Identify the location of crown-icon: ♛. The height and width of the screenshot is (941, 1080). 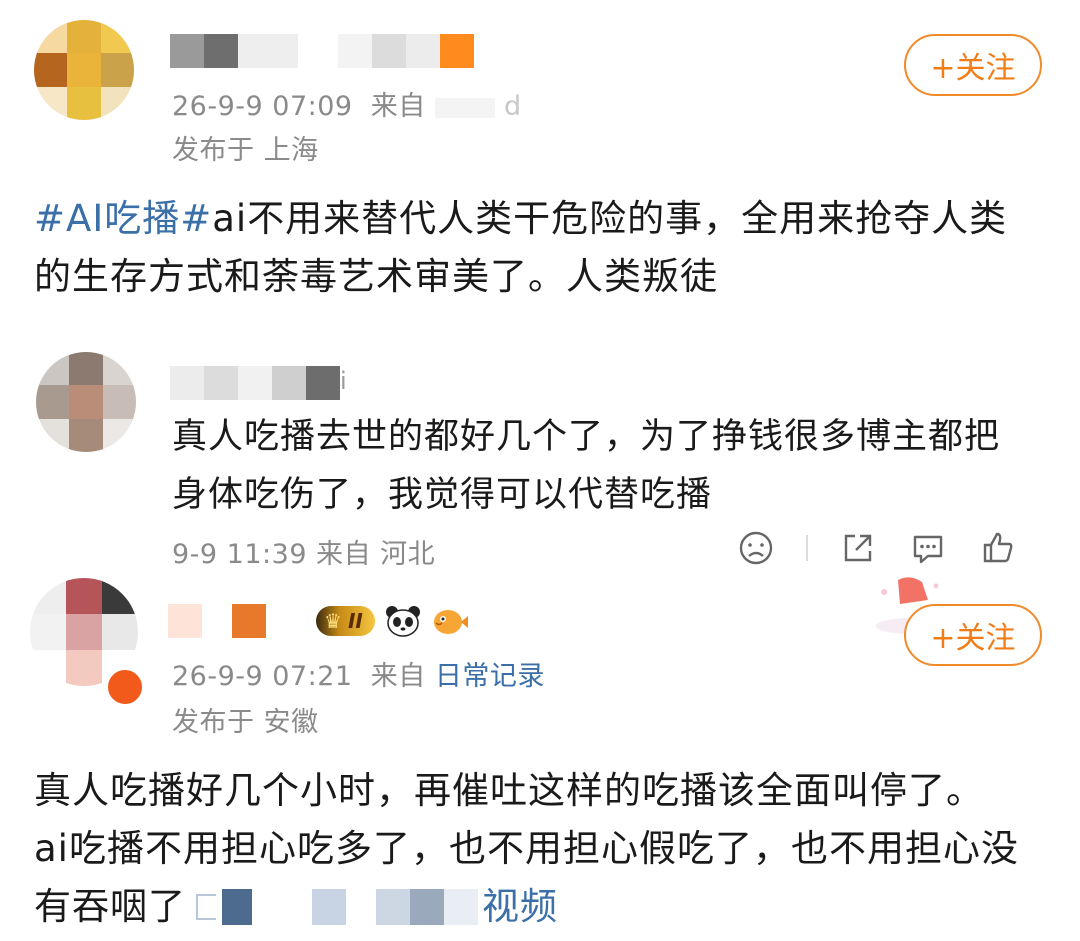
(333, 621).